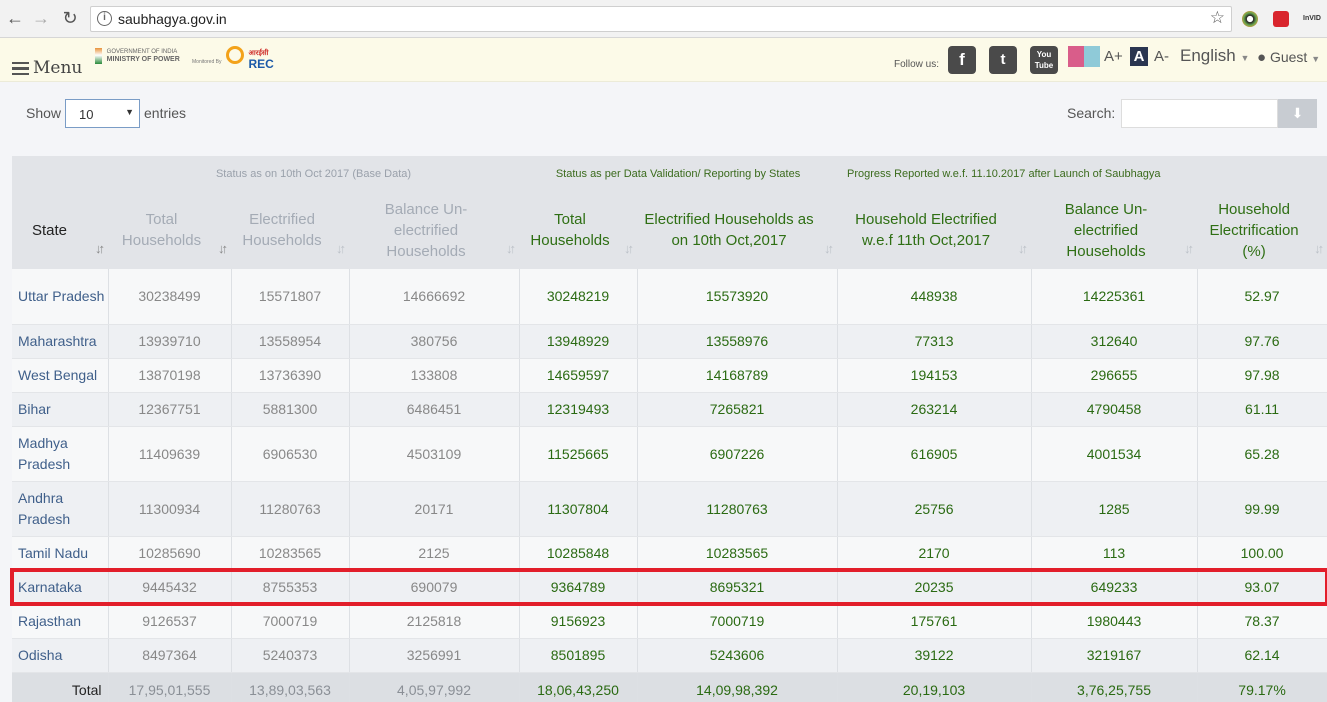  What do you see at coordinates (578, 687) in the screenshot?
I see `total-total-households: 18,06,43,250` at bounding box center [578, 687].